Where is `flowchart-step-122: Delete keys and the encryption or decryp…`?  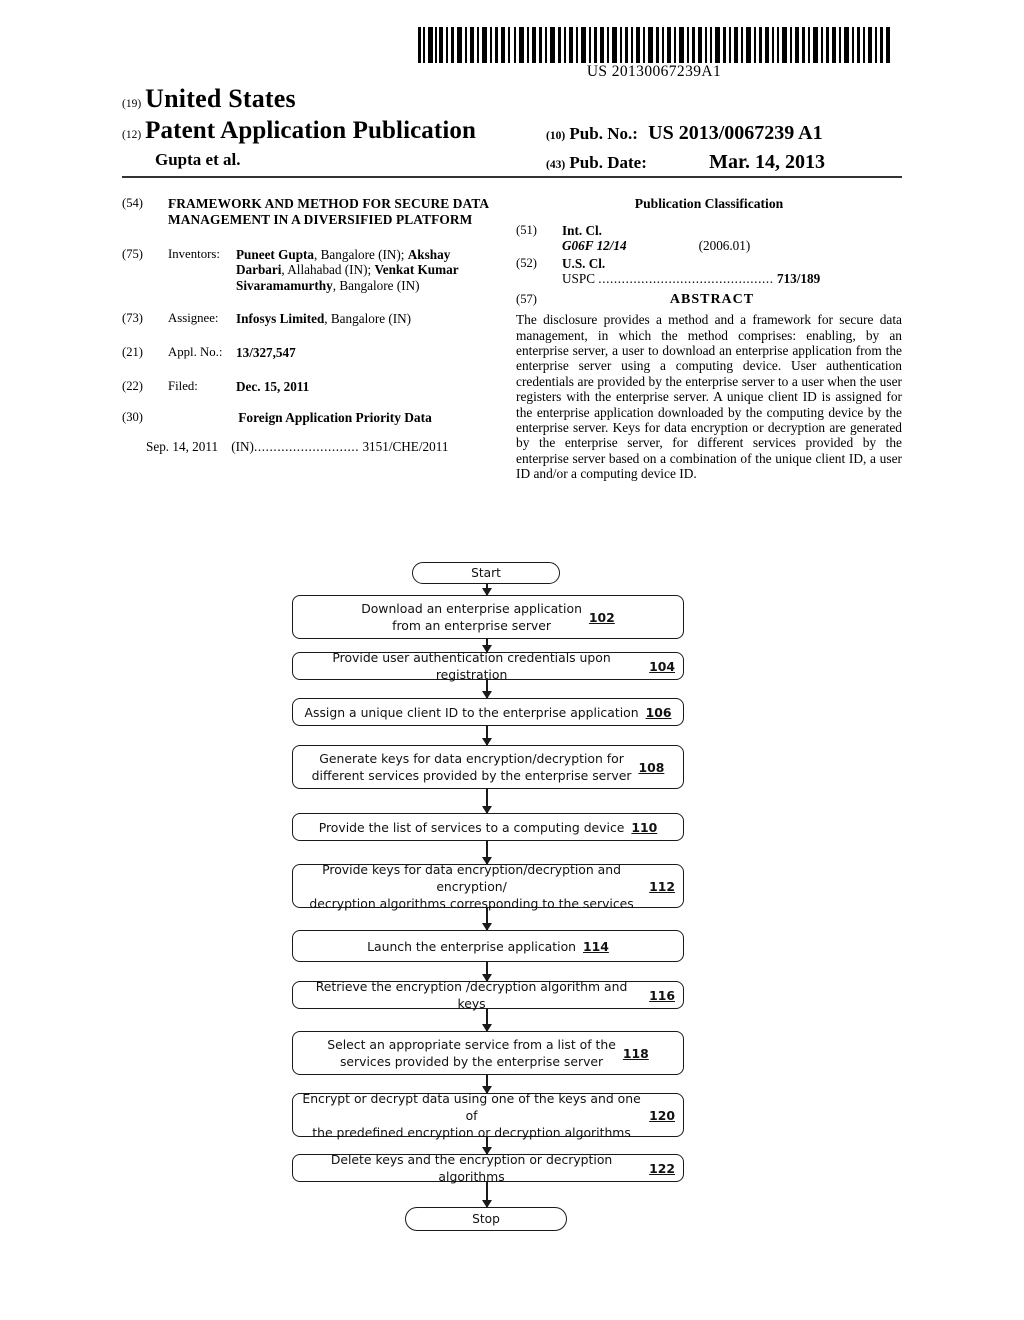 flowchart-step-122: Delete keys and the encryption or decryp… is located at coordinates (488, 1168).